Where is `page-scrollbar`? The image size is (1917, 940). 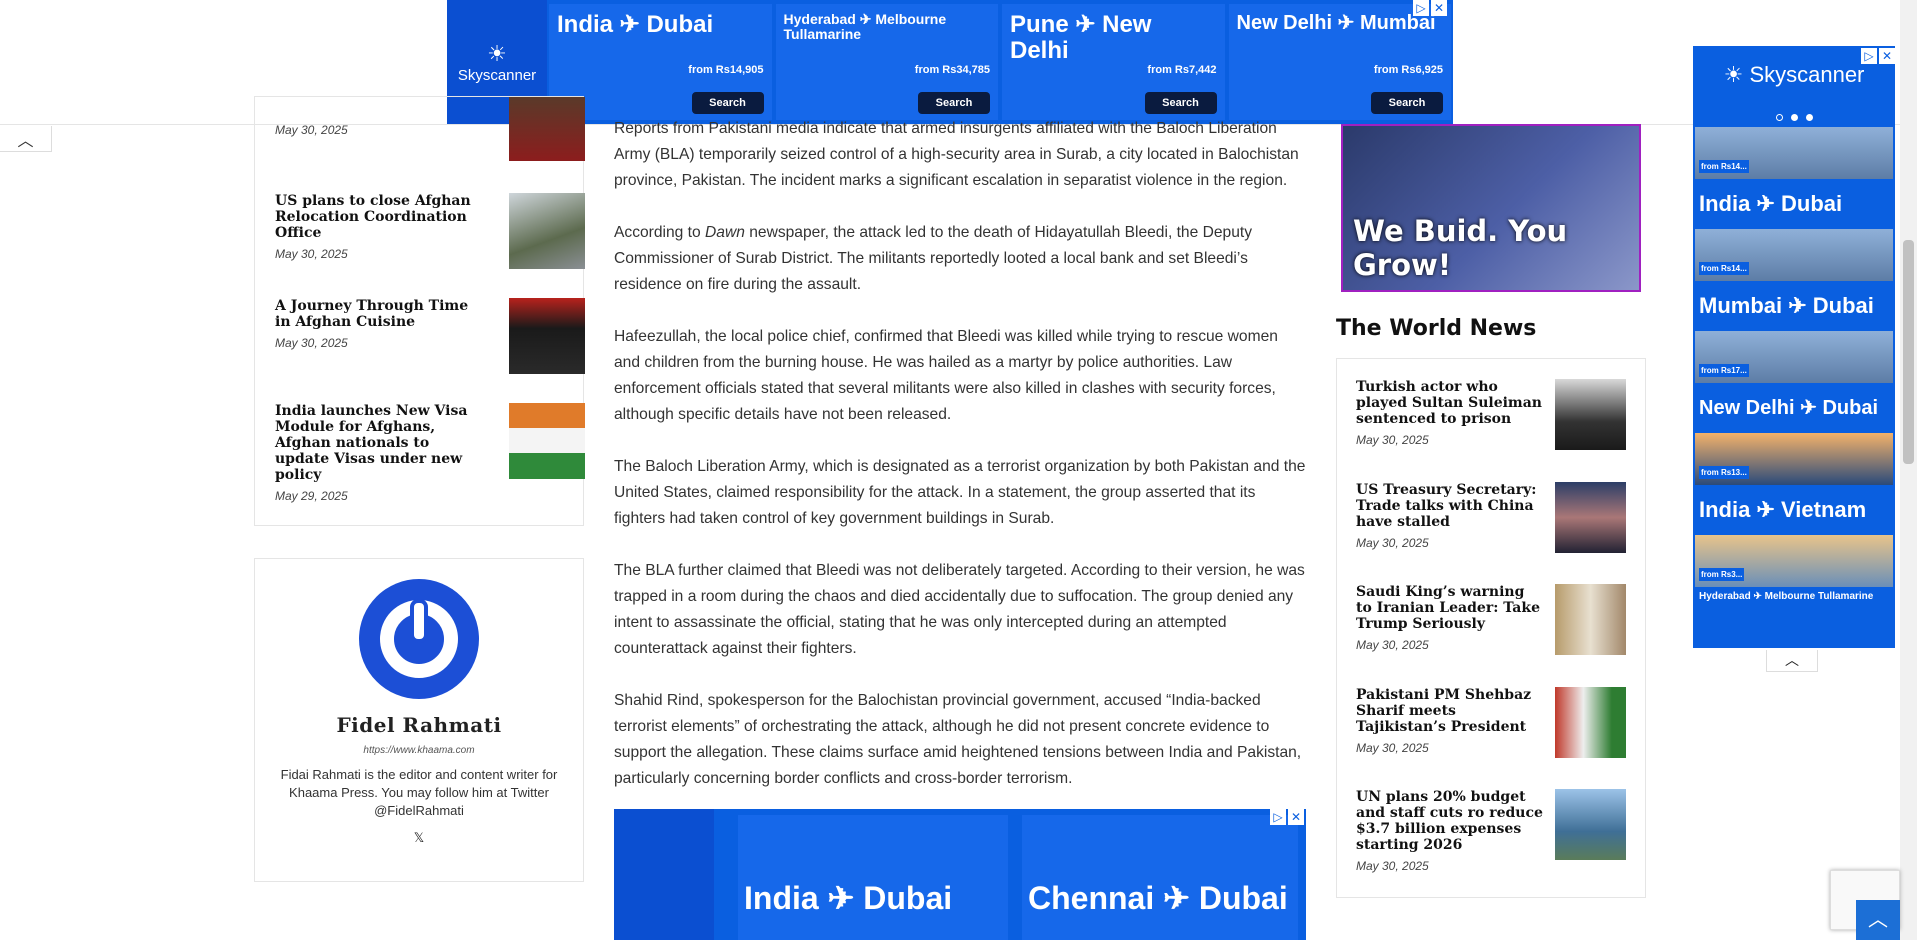
page-scrollbar is located at coordinates (1908, 470).